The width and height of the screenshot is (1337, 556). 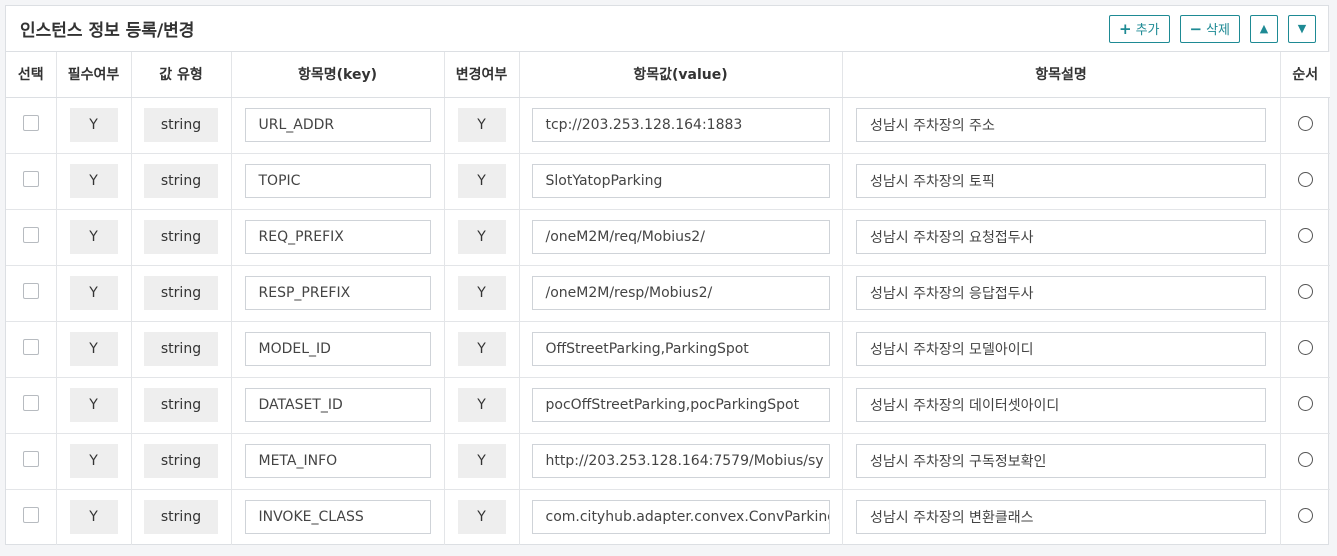 What do you see at coordinates (680, 405) in the screenshot?
I see `value-input: pocOffStreetParking,pocParkingSpot` at bounding box center [680, 405].